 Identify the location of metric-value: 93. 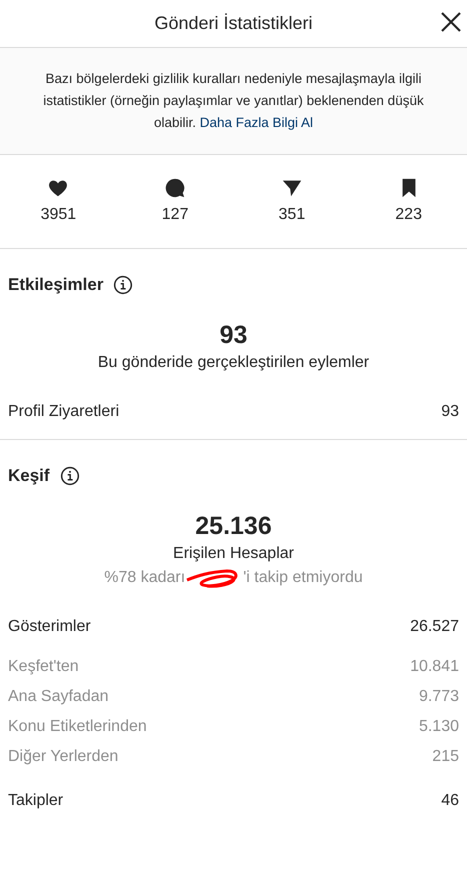
(450, 412).